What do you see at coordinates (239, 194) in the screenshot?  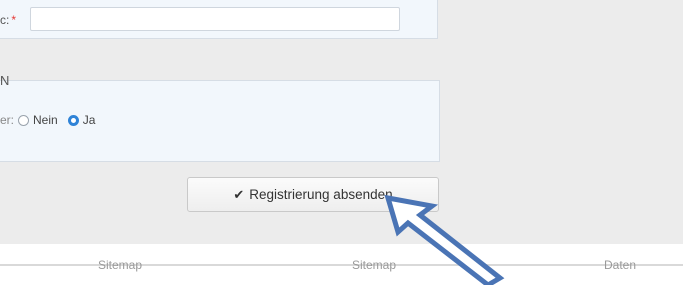 I see `check-icon: ✔` at bounding box center [239, 194].